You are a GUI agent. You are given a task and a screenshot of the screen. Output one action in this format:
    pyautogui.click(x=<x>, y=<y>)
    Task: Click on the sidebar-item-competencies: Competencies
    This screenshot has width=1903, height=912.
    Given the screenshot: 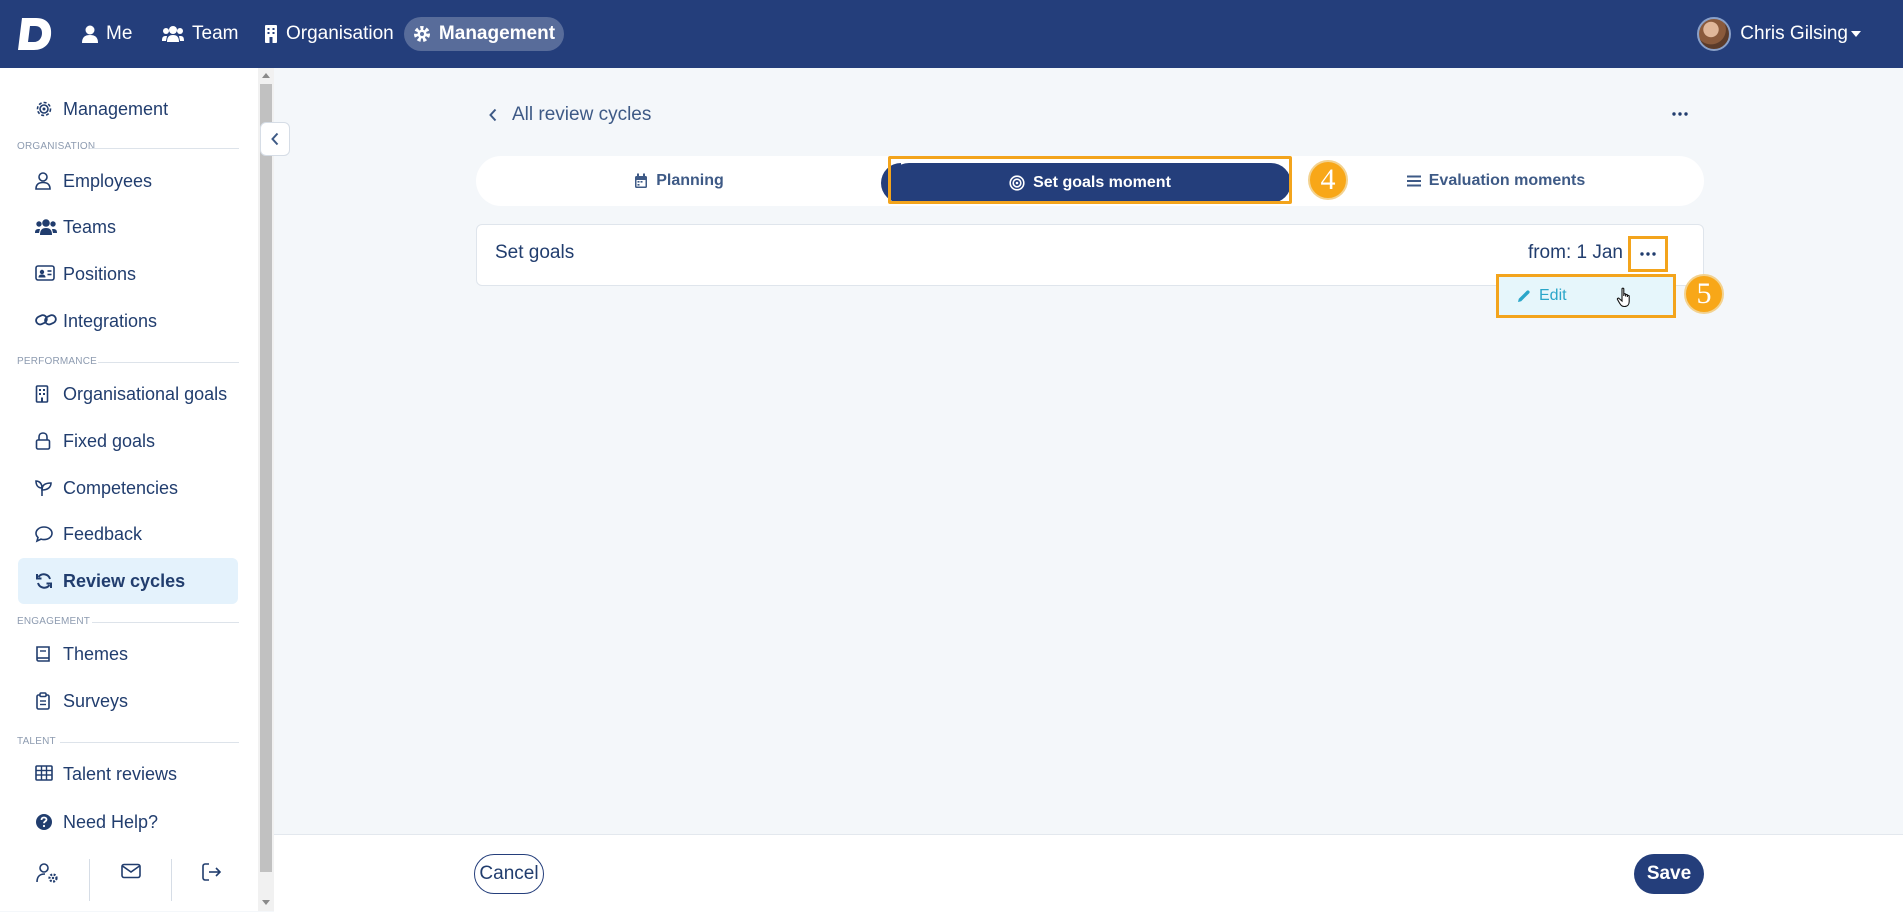 What is the action you would take?
    pyautogui.click(x=128, y=488)
    